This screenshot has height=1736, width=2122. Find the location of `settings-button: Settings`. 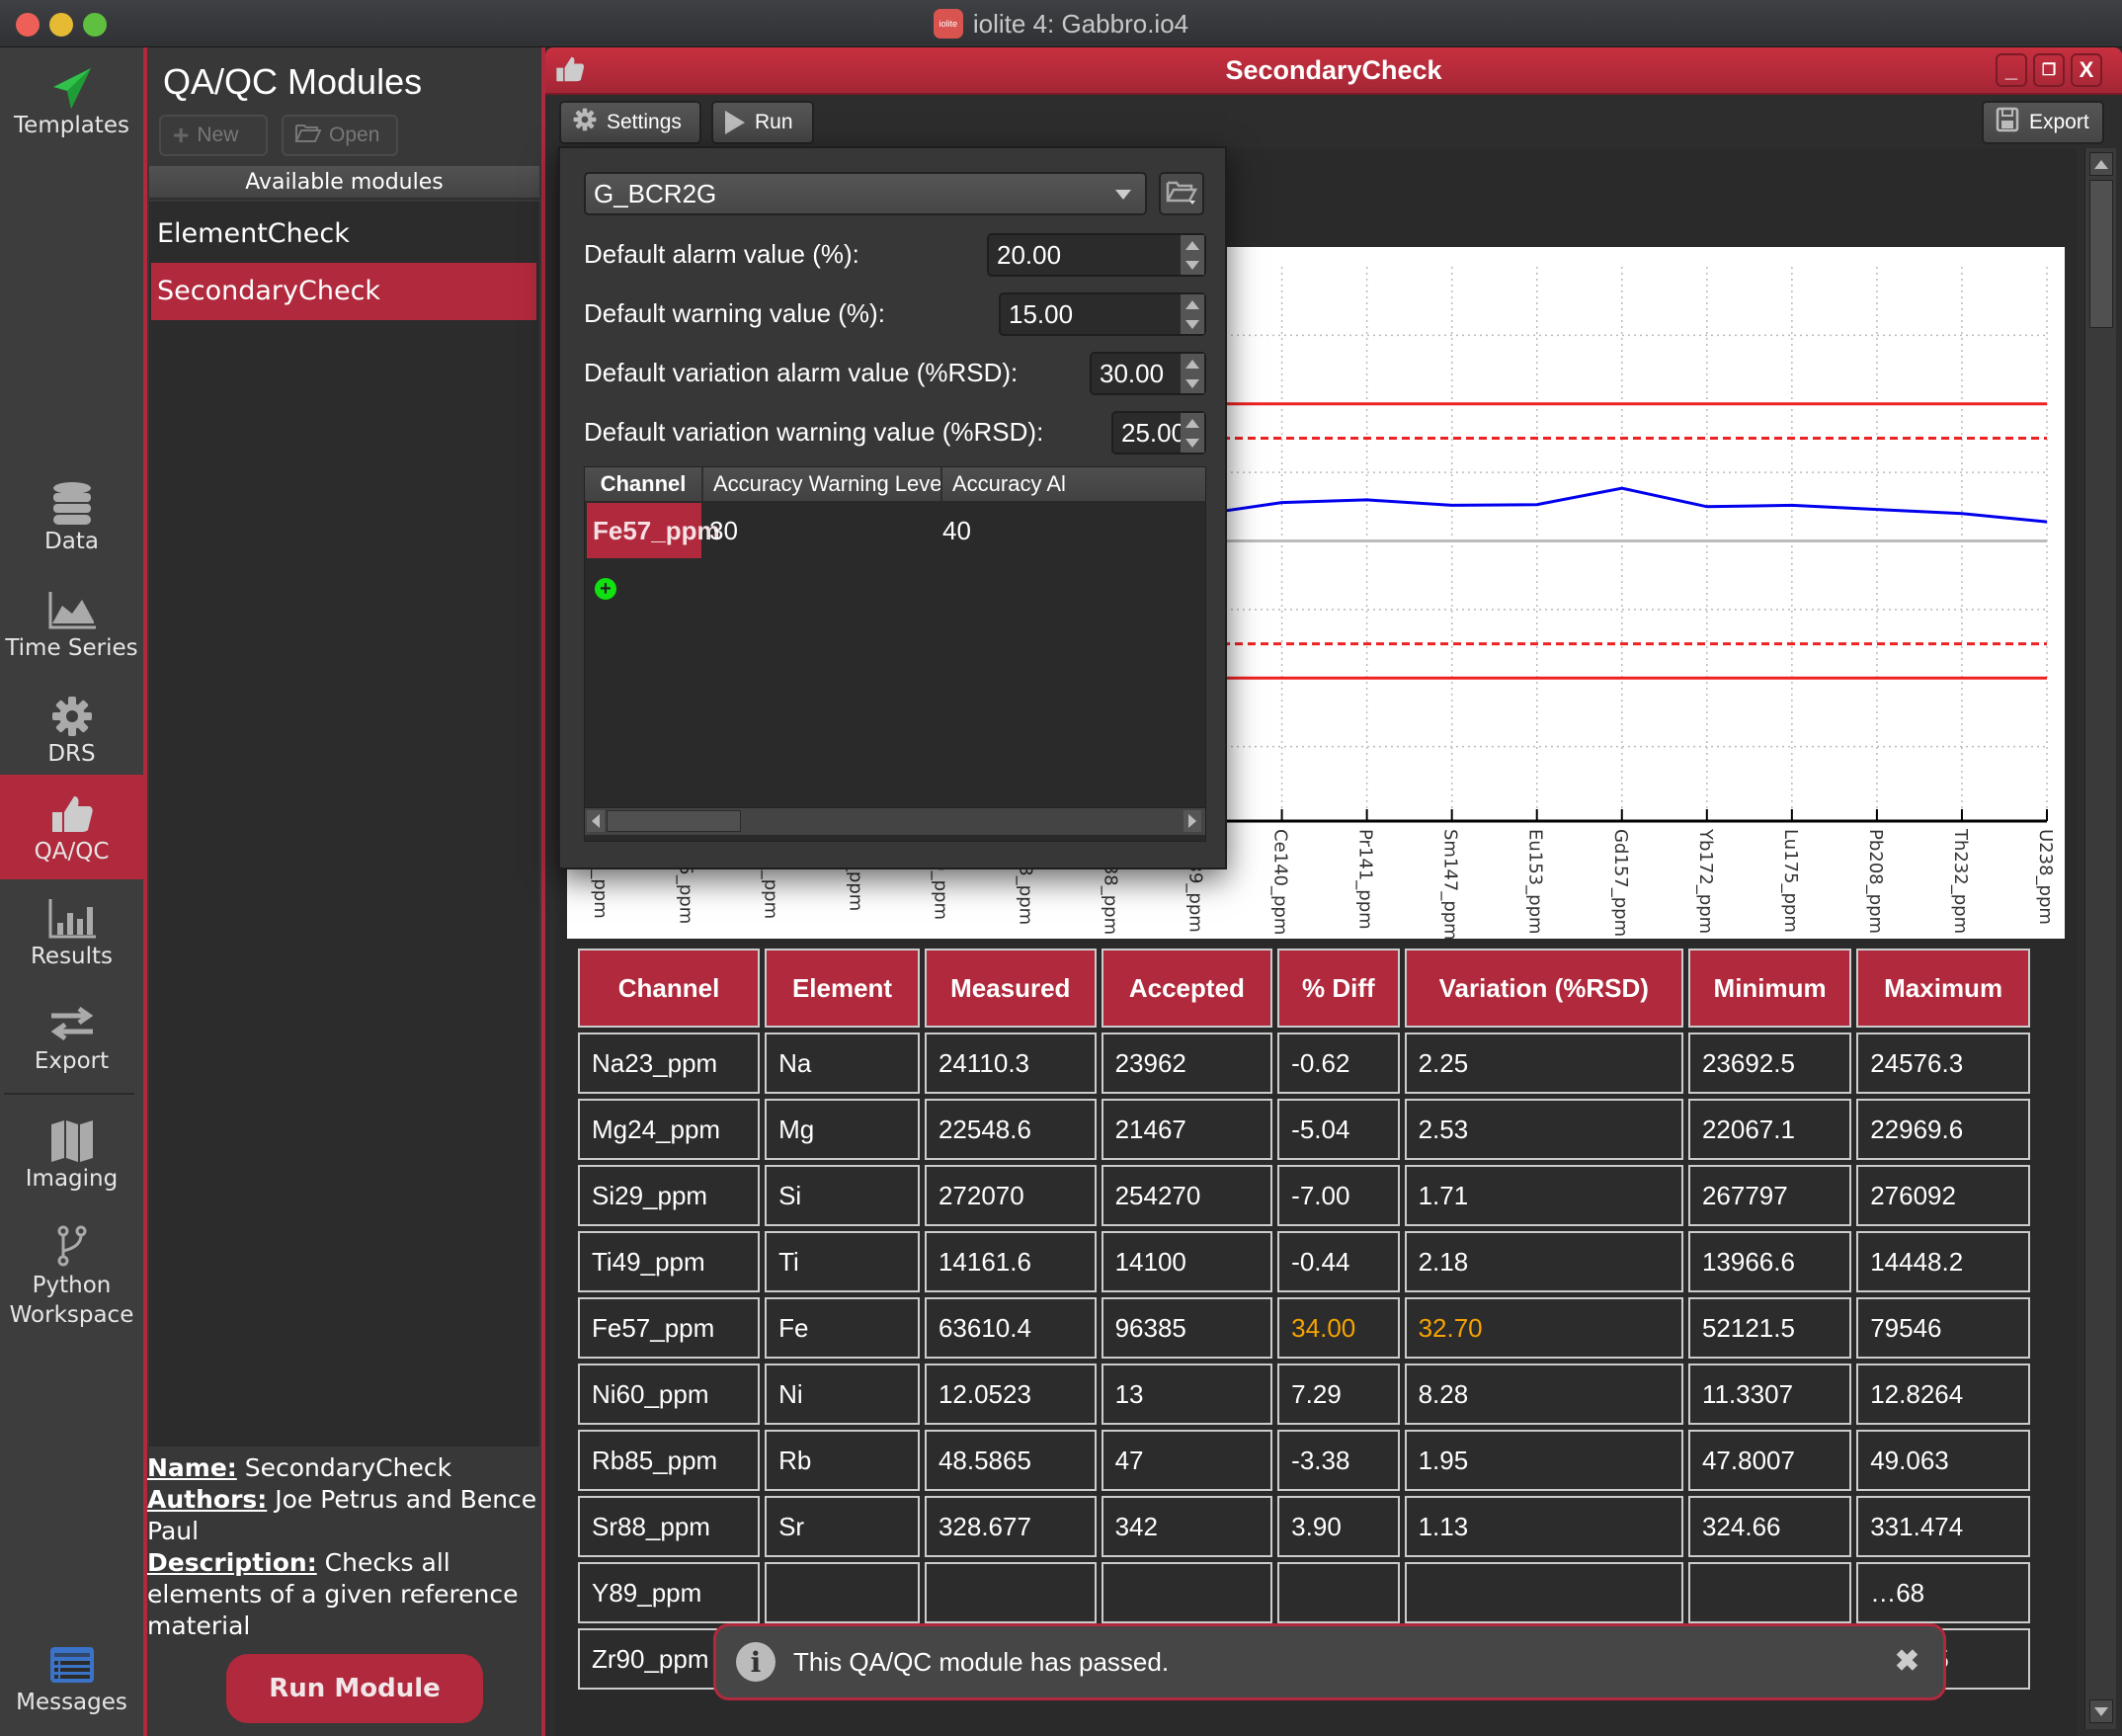

settings-button: Settings is located at coordinates (630, 123).